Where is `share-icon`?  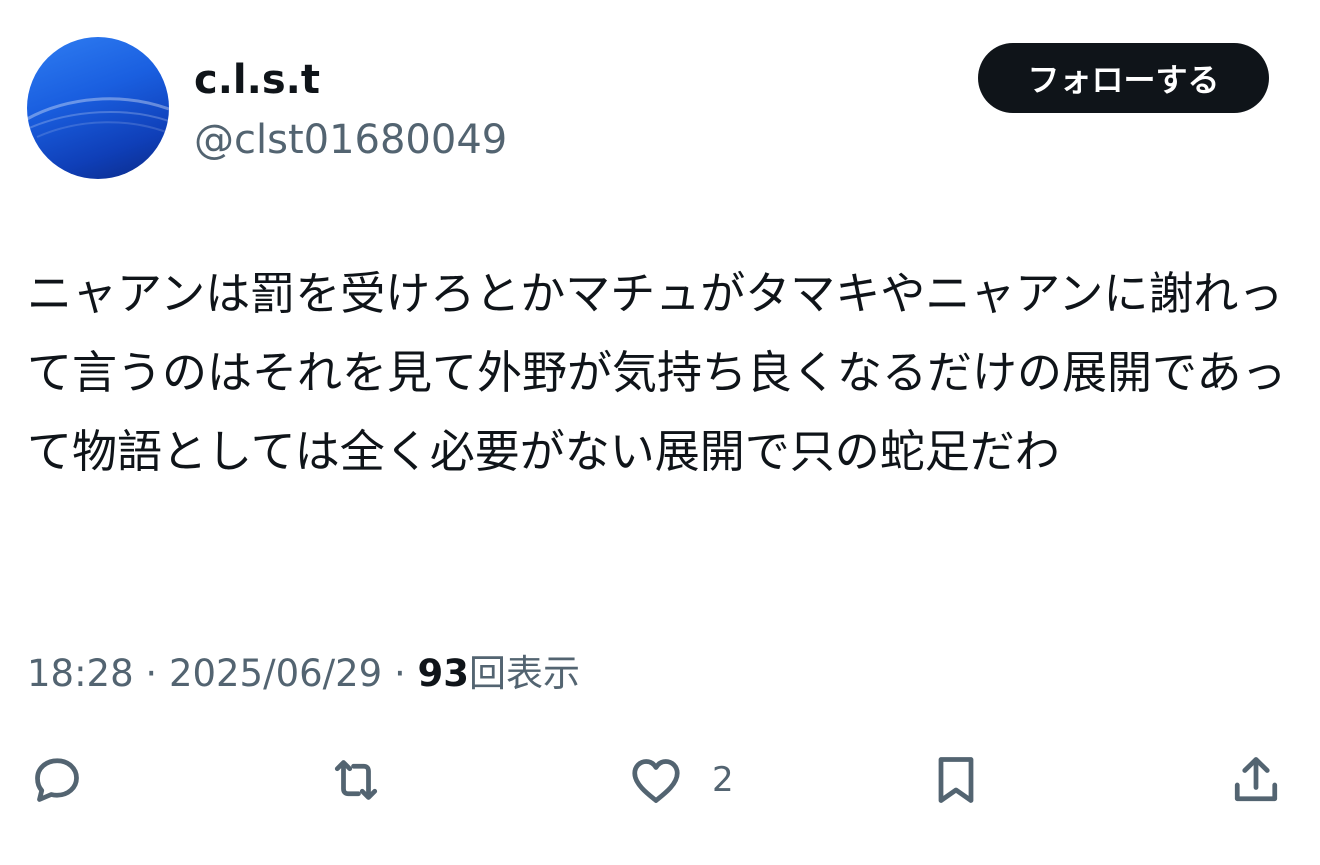
share-icon is located at coordinates (1256, 779).